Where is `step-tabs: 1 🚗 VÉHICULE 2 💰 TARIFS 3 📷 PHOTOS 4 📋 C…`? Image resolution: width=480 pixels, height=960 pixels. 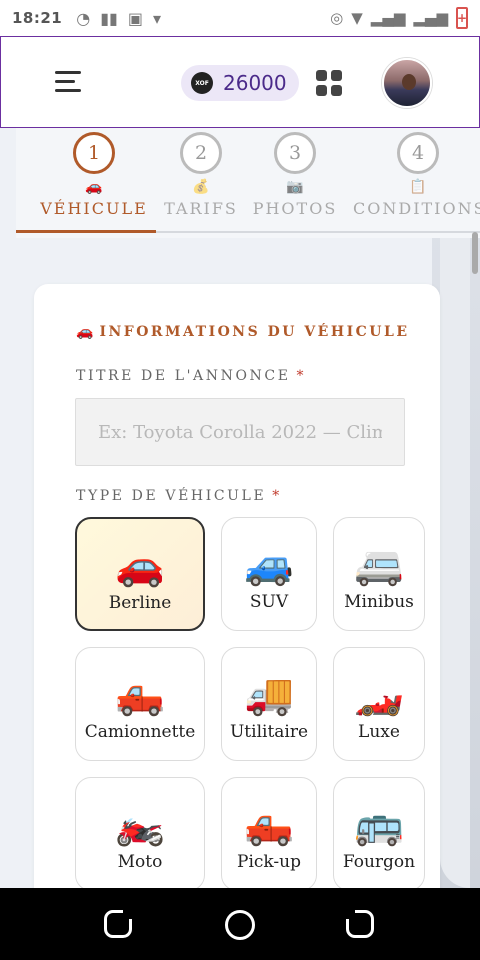
step-tabs: 1 🚗 VÉHICULE 2 💰 TARIFS 3 📷 PHOTOS 4 📋 C… is located at coordinates (248, 183).